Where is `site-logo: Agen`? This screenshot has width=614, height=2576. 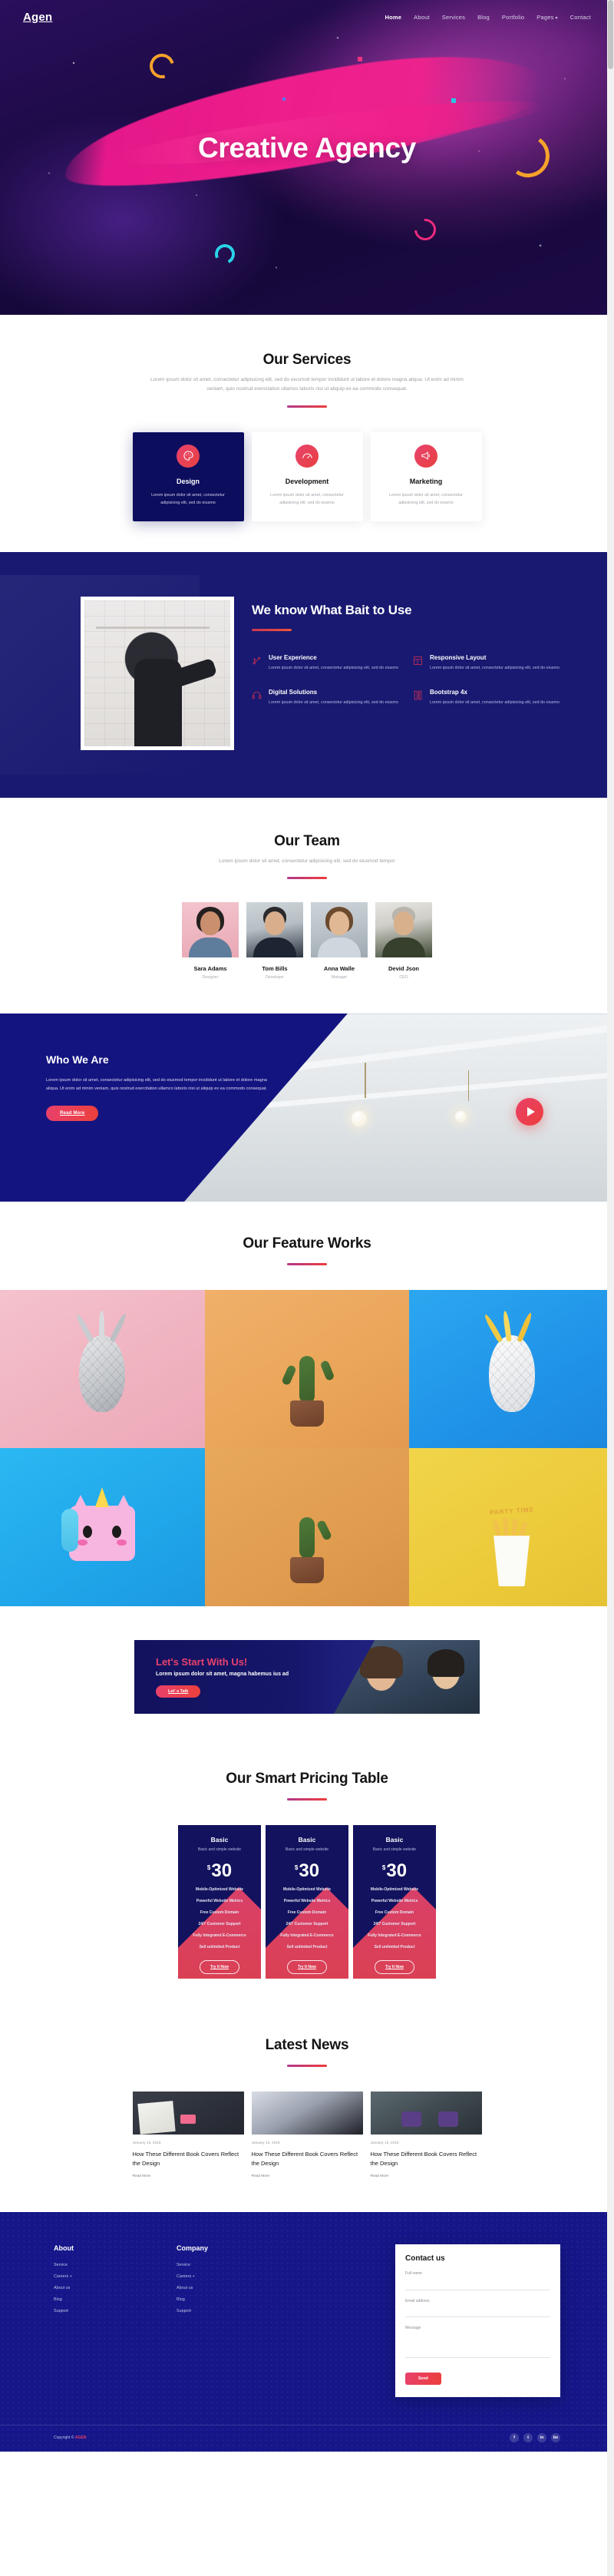 site-logo: Agen is located at coordinates (37, 17).